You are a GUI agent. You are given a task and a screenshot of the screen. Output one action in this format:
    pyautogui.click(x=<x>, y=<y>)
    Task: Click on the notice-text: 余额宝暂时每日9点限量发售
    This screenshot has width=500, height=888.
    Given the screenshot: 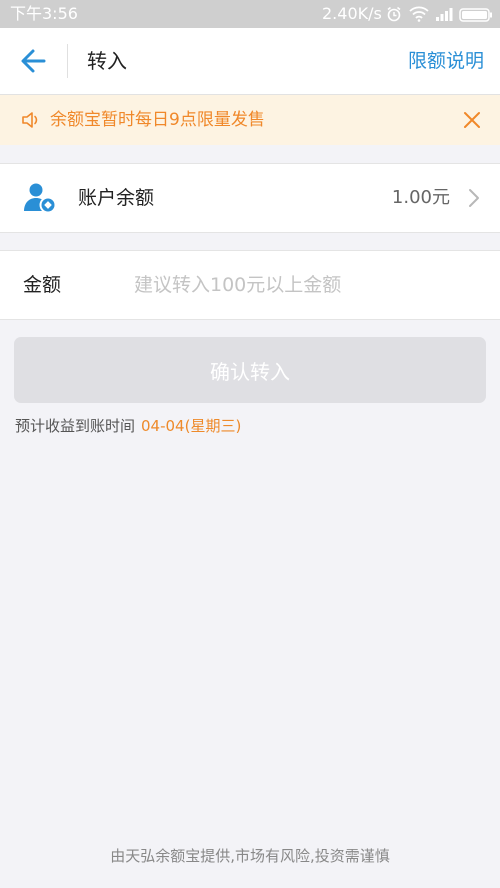 What is the action you would take?
    pyautogui.click(x=157, y=120)
    